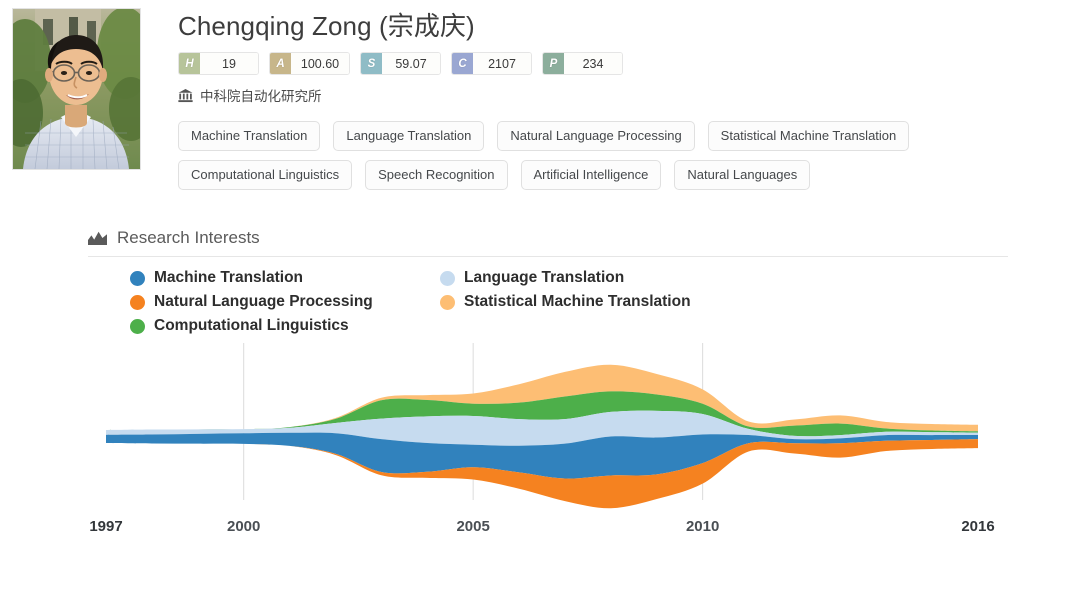 This screenshot has width=1080, height=599. I want to click on x-axis-tick-label: 2010, so click(702, 526).